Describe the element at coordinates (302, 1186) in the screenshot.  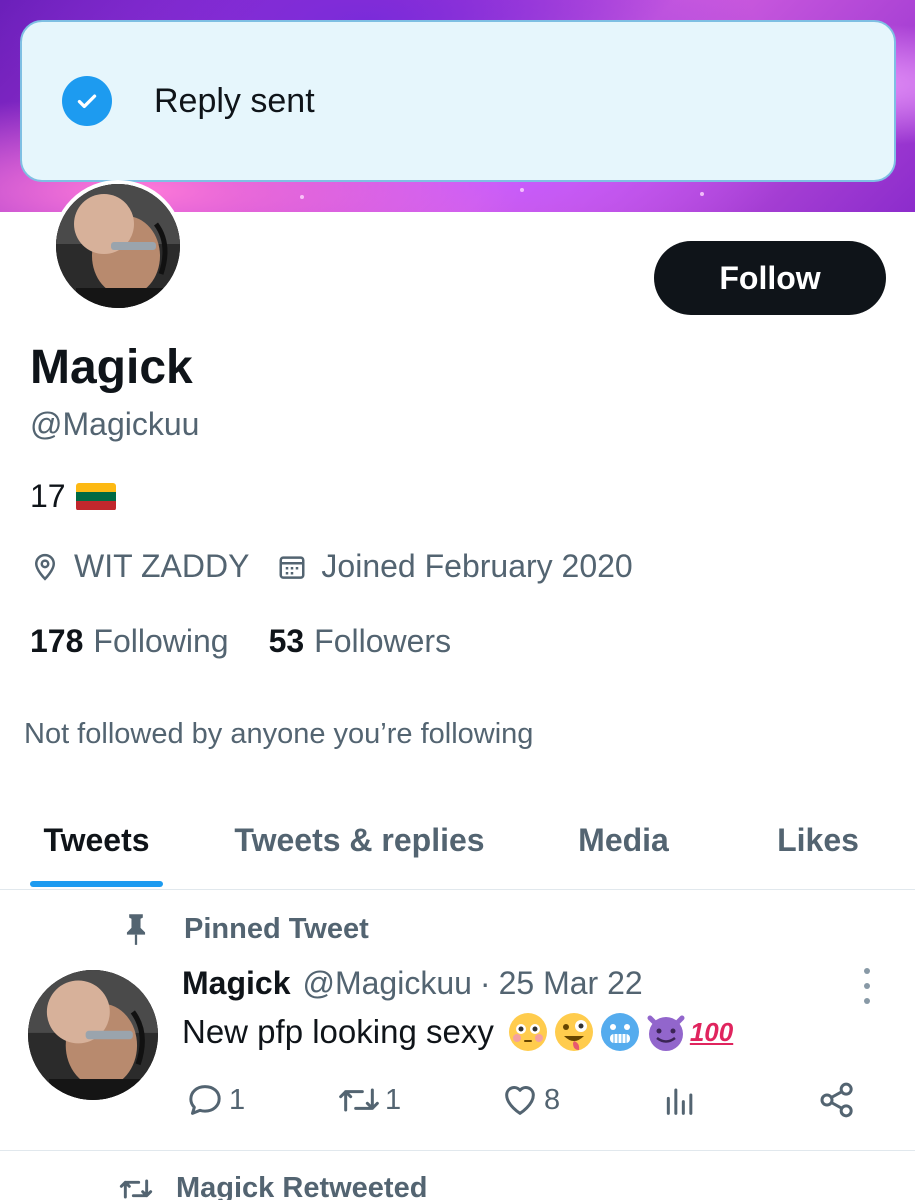
I see `retweeted-label: Magick Retweeted` at that location.